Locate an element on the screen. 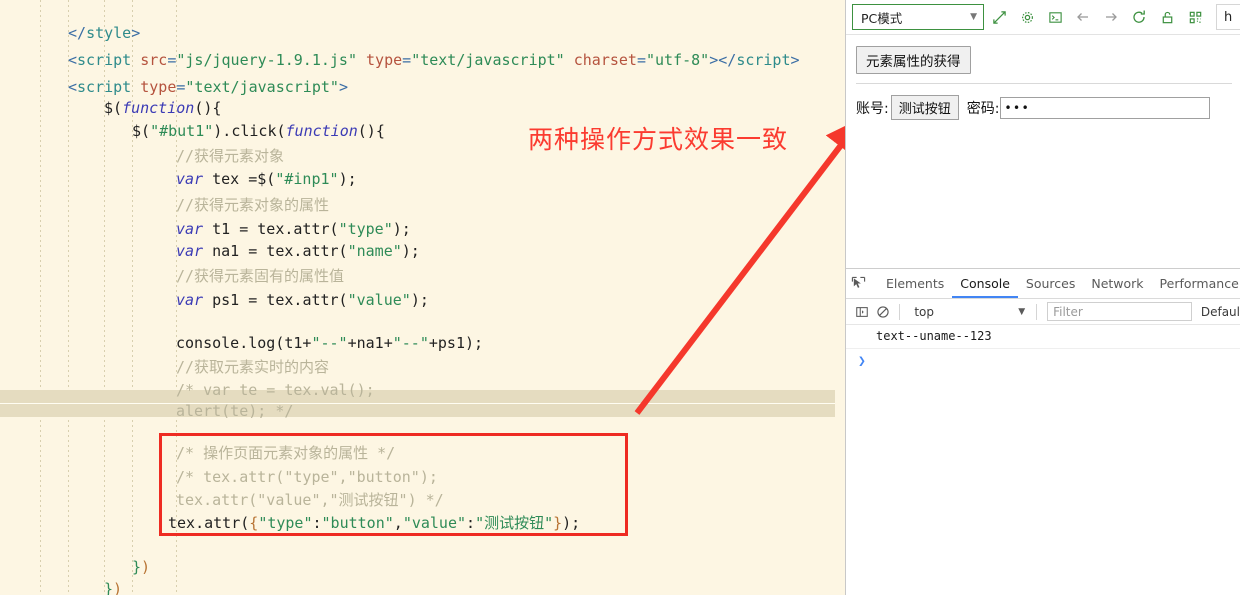  password-label: 密码: is located at coordinates (983, 108).